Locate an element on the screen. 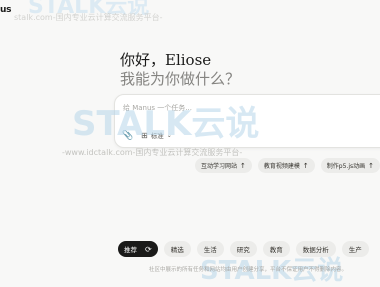  footer-disclaimer: 社区中展示的所有任务和网站均由用户创建分享，平台不保证用户不得删除内容。 is located at coordinates (248, 270).